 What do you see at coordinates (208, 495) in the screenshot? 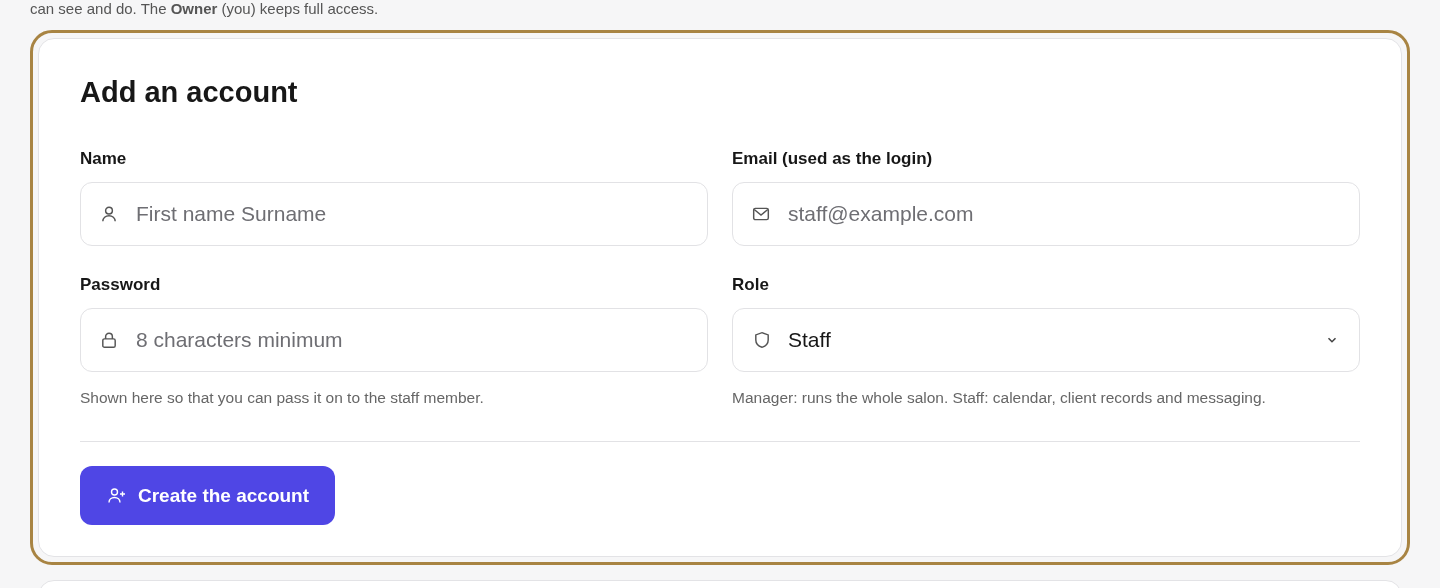
I see `create-account-button: Create the account` at bounding box center [208, 495].